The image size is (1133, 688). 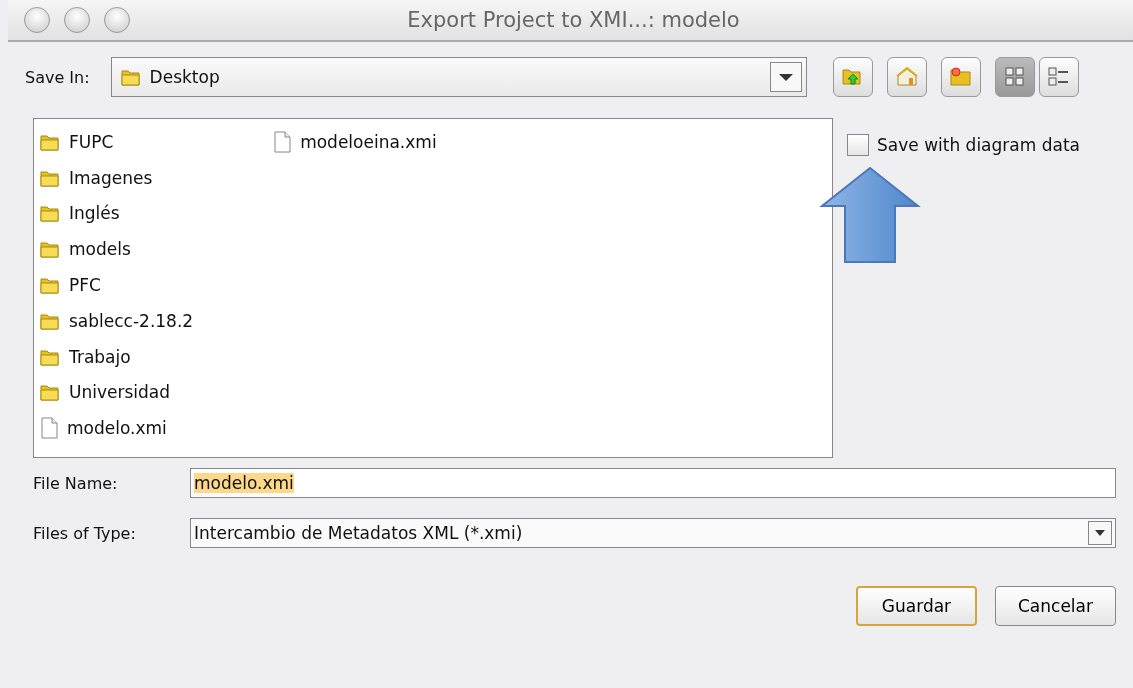 What do you see at coordinates (118, 428) in the screenshot?
I see `file-item: modelo.xmi` at bounding box center [118, 428].